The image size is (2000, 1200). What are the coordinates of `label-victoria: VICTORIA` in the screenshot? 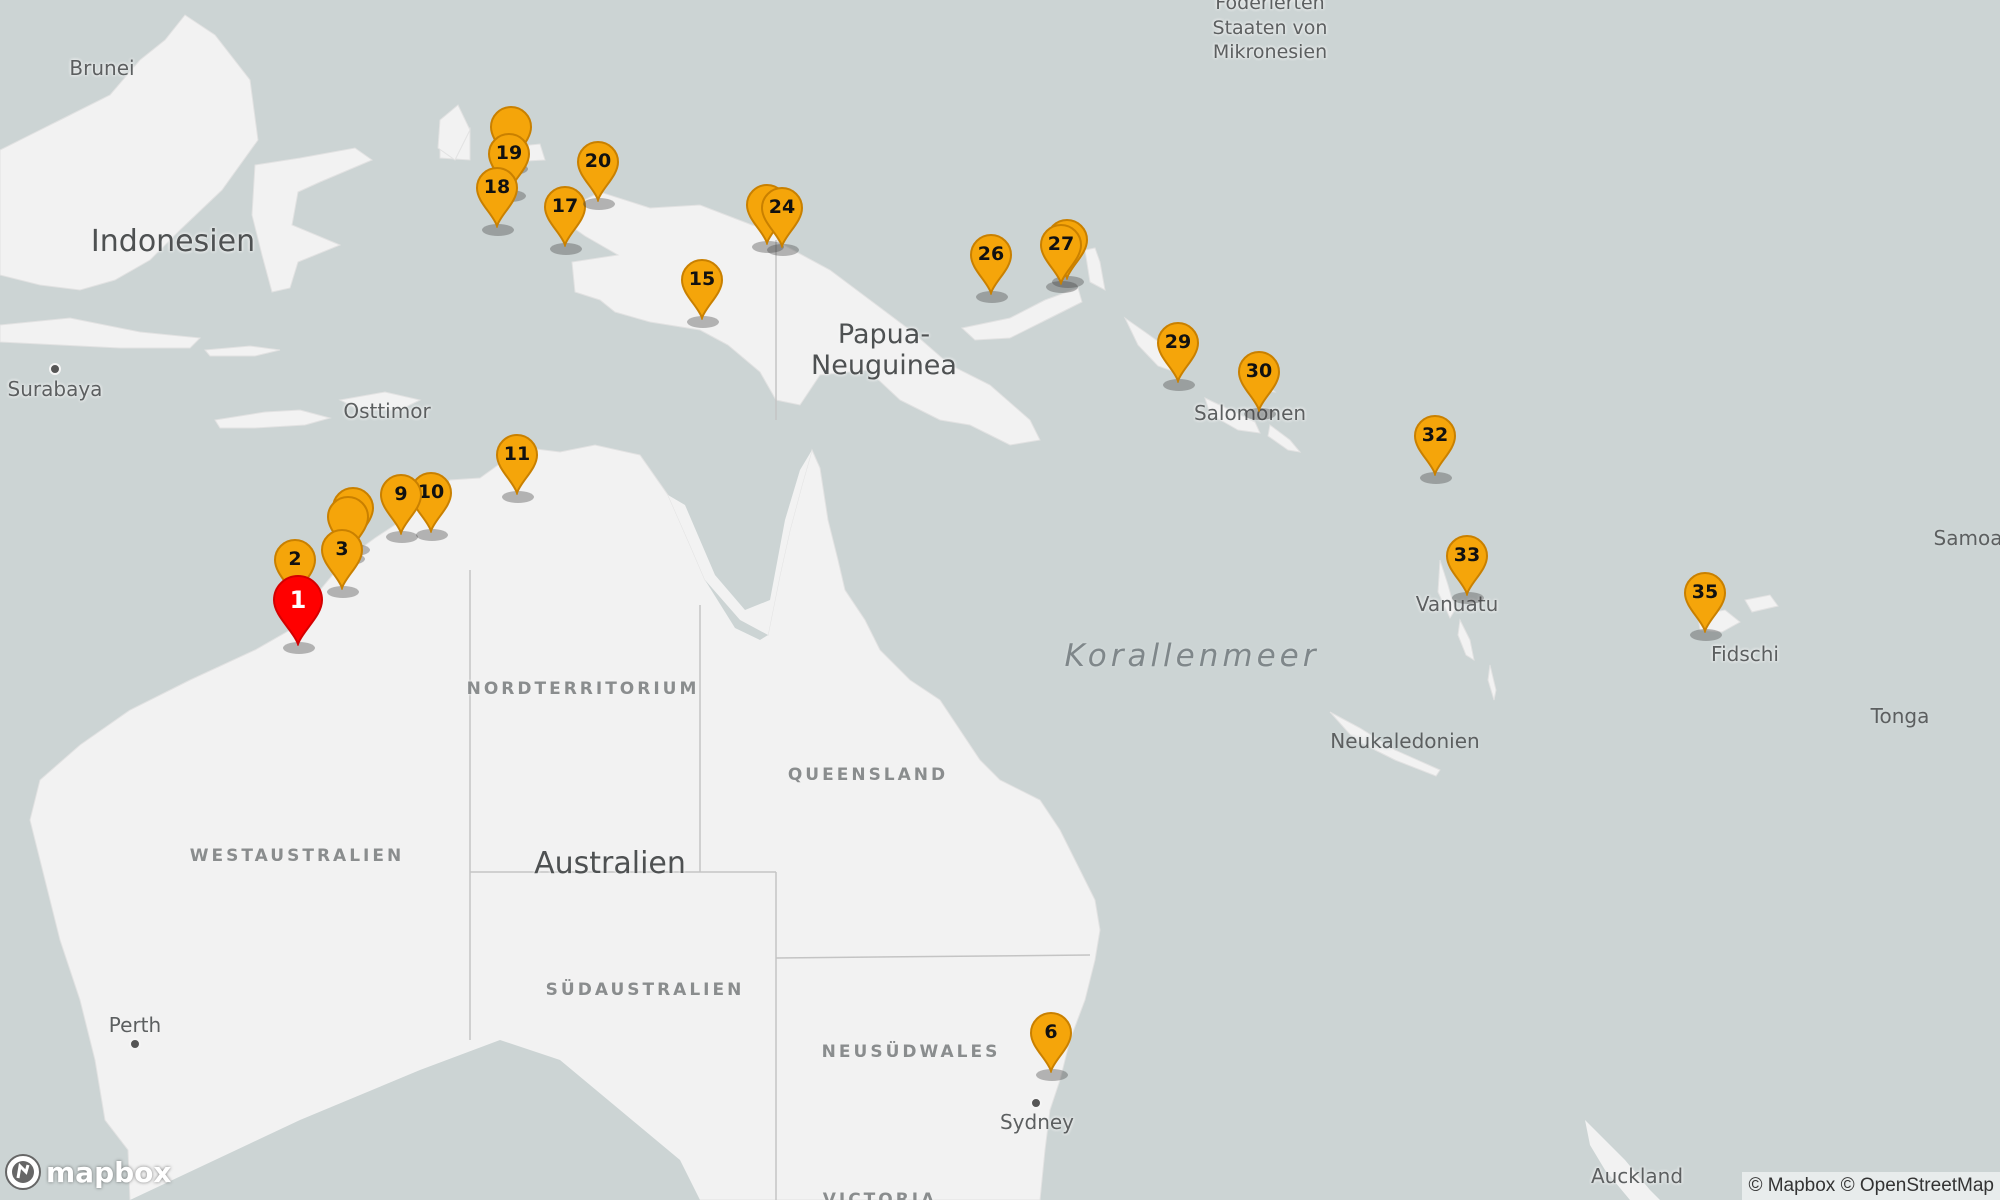 It's located at (880, 1195).